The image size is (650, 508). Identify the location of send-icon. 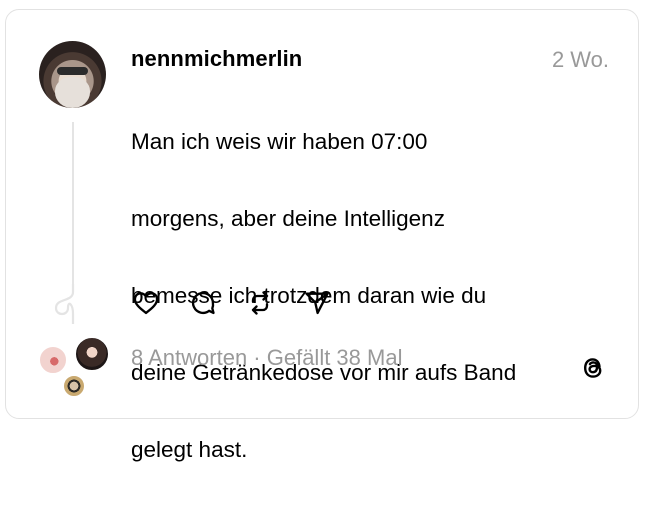
(317, 303).